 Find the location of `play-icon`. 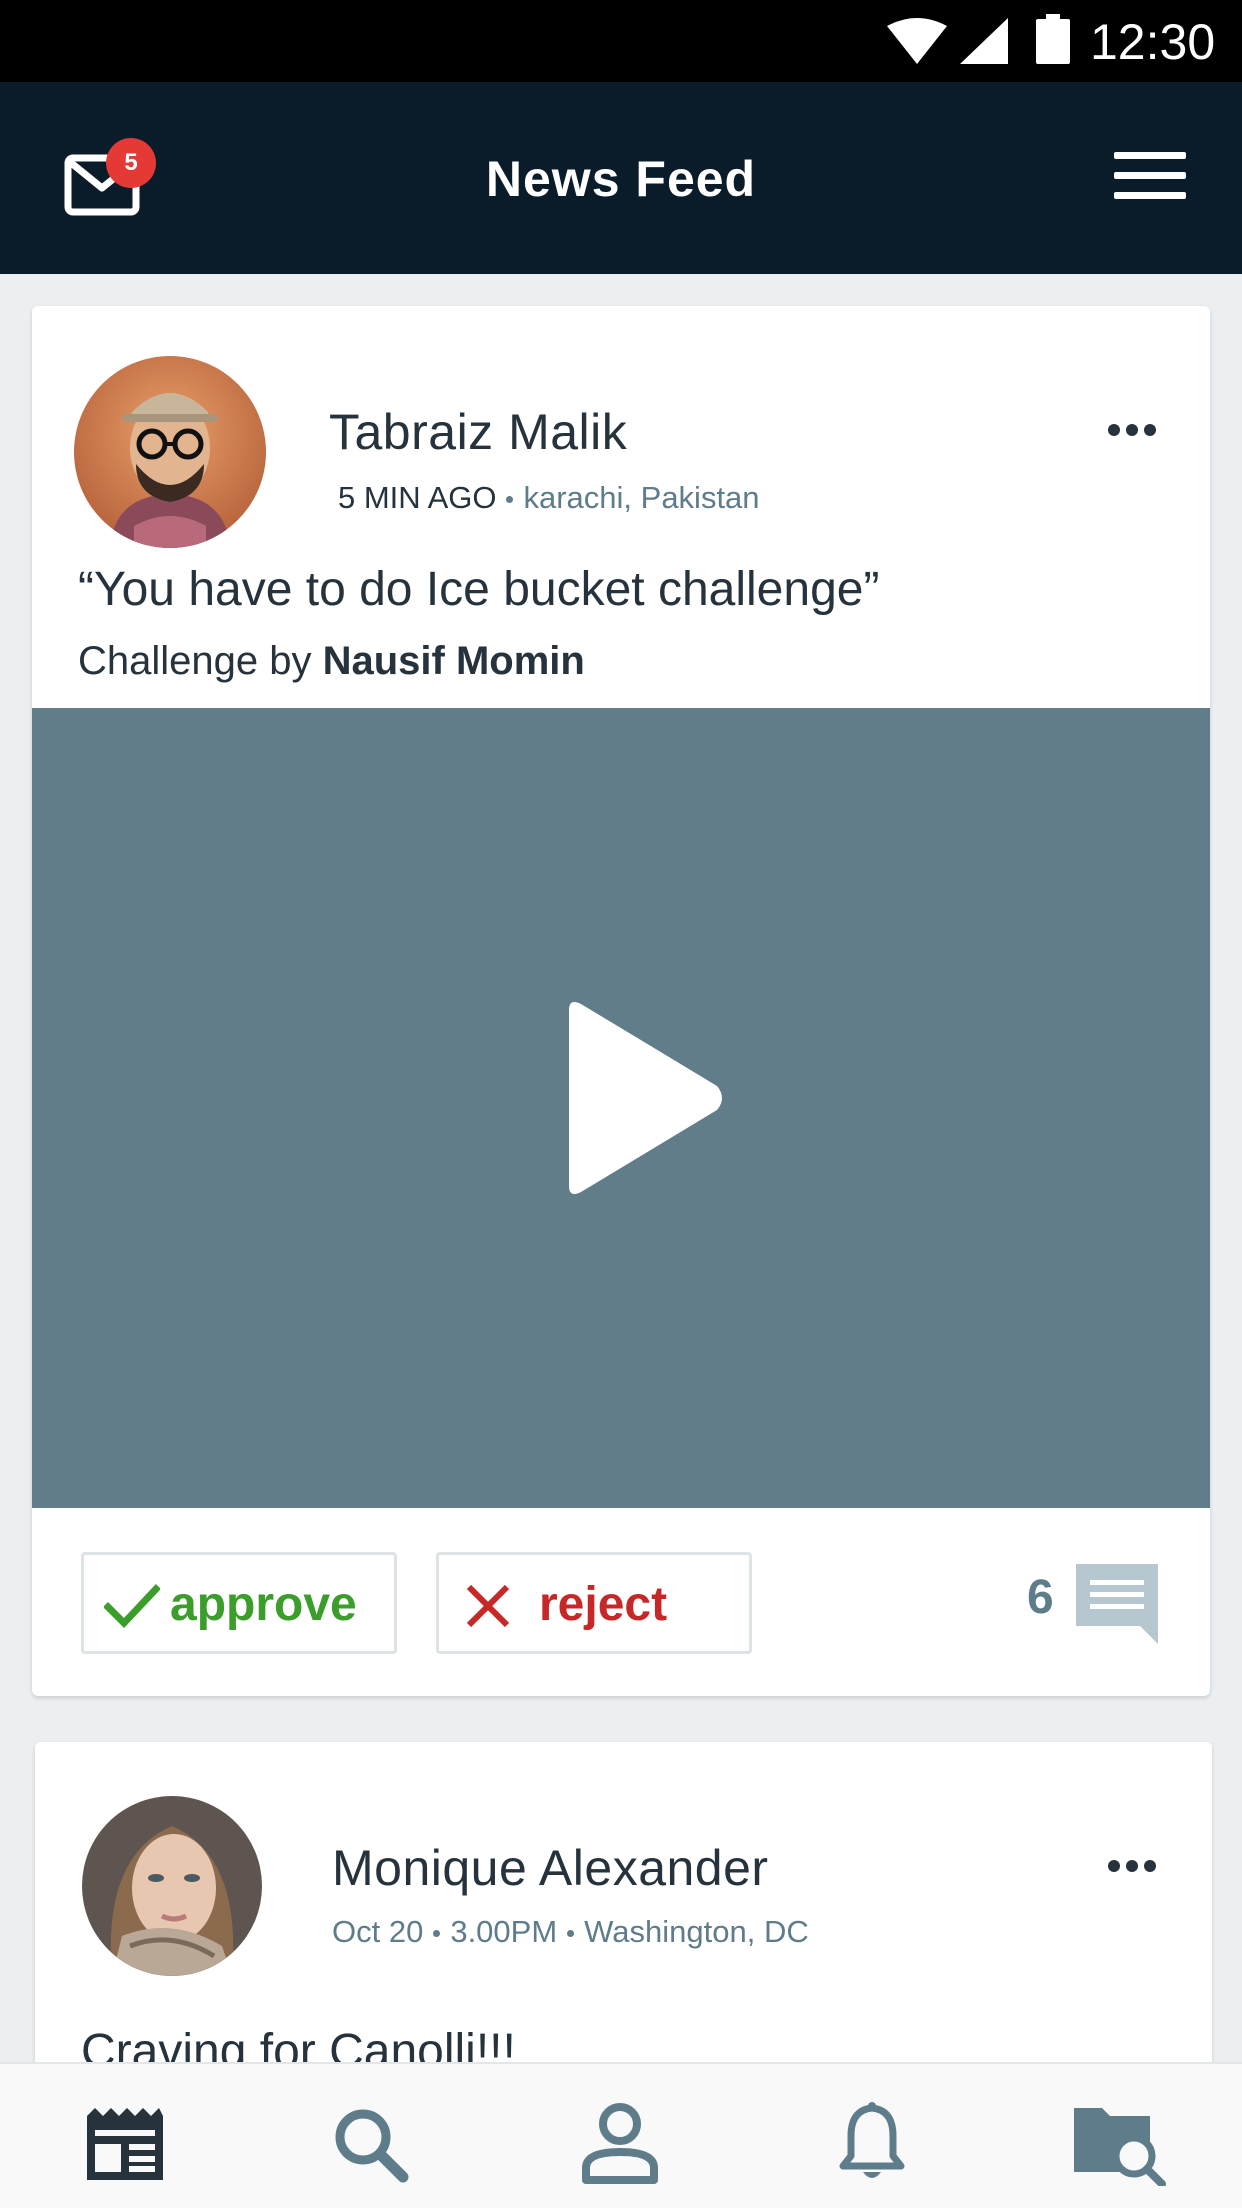

play-icon is located at coordinates (642, 1098).